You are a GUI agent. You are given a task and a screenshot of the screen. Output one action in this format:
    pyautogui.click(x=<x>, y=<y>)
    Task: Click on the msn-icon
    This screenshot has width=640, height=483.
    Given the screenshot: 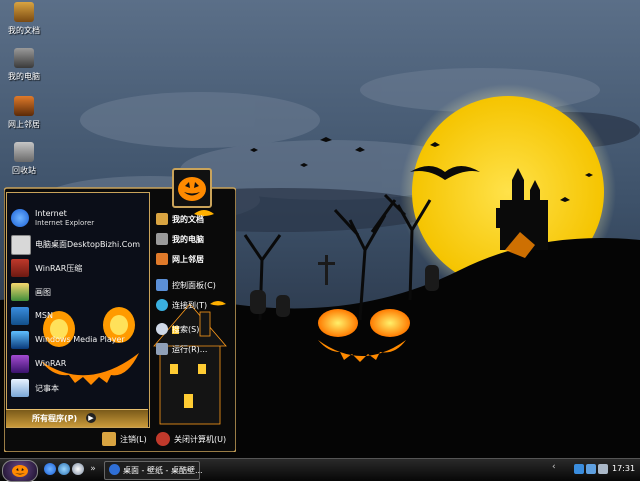 What is the action you would take?
    pyautogui.click(x=20, y=316)
    